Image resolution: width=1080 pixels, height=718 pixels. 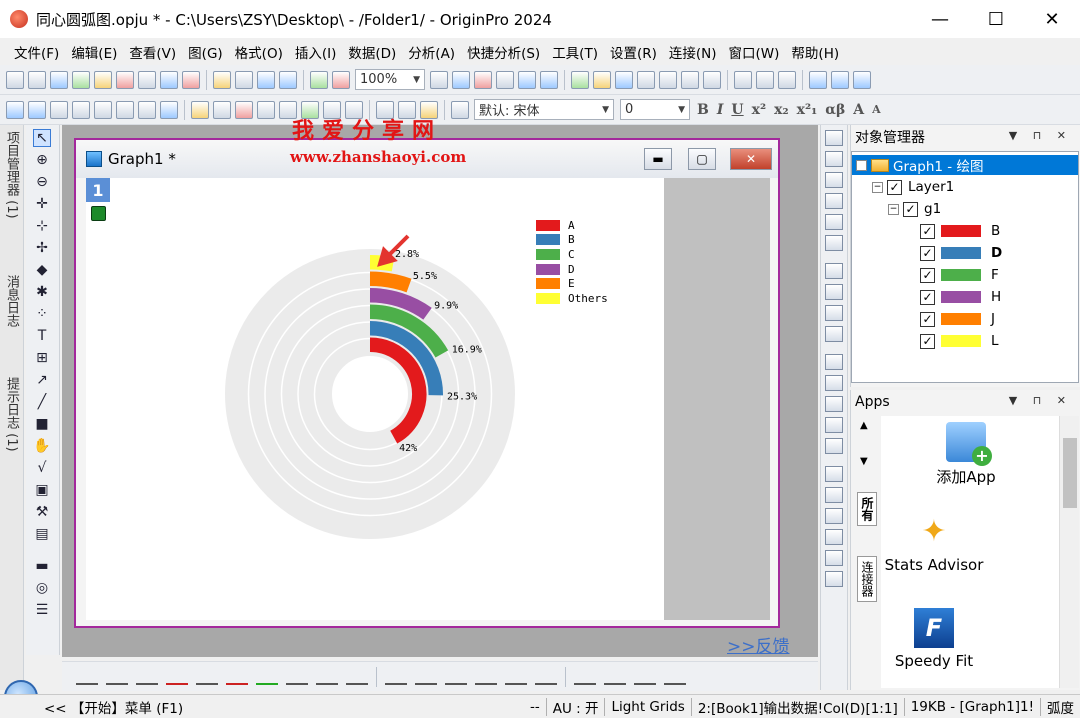 I want to click on fit-page-icon, so click(x=59, y=109).